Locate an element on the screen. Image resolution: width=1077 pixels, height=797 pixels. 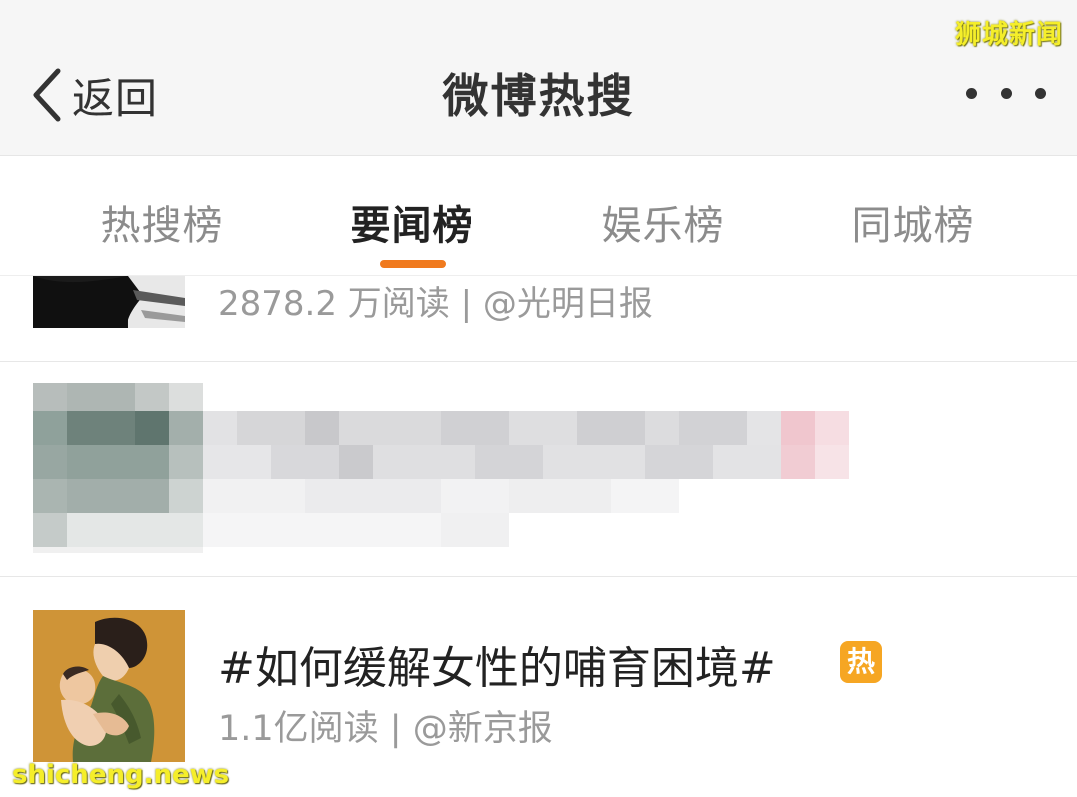
item-meta: 1.1亿阅读 | @新京报 is located at coordinates (385, 729).